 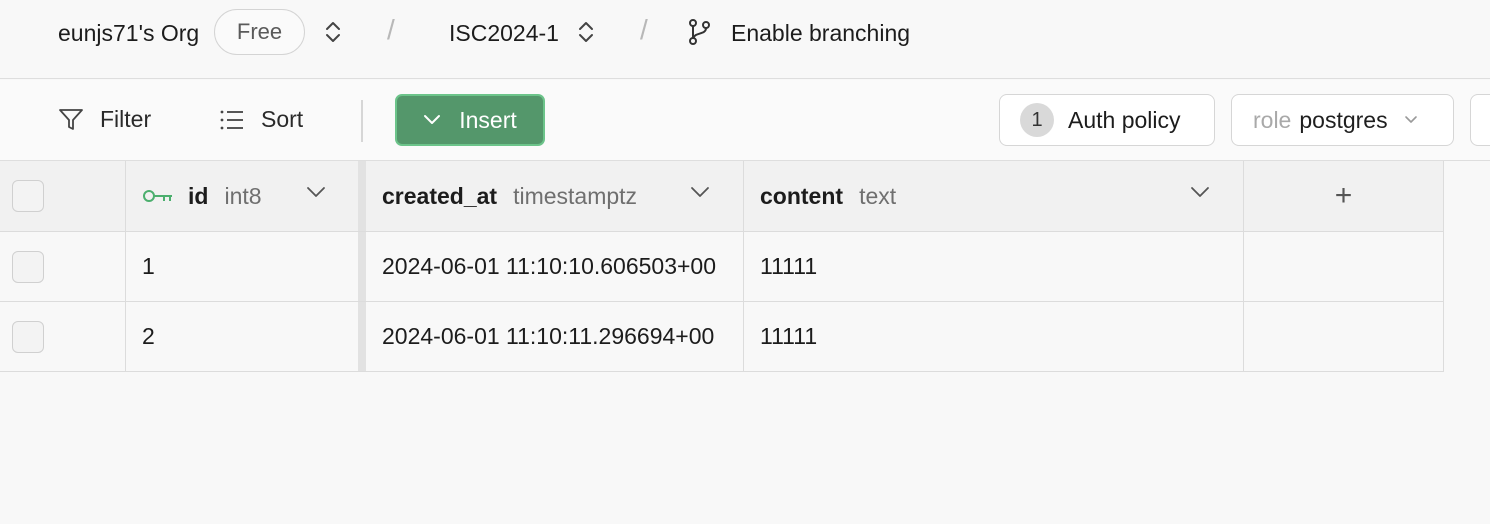 I want to click on plan-badge: Free, so click(x=259, y=32).